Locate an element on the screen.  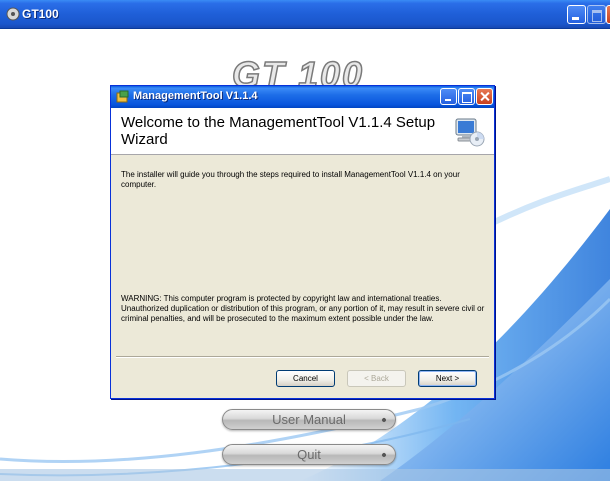
quit-button: Quit is located at coordinates (309, 454).